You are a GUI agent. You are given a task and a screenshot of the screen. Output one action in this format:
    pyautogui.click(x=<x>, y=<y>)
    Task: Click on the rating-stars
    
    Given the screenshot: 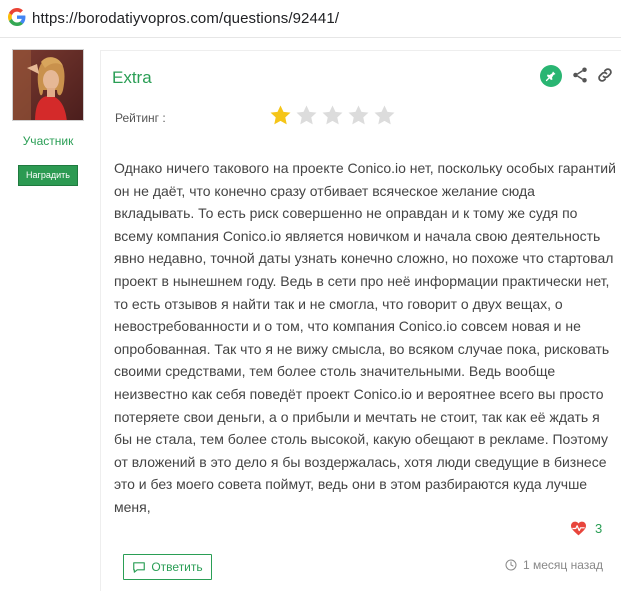 What is the action you would take?
    pyautogui.click(x=332, y=116)
    